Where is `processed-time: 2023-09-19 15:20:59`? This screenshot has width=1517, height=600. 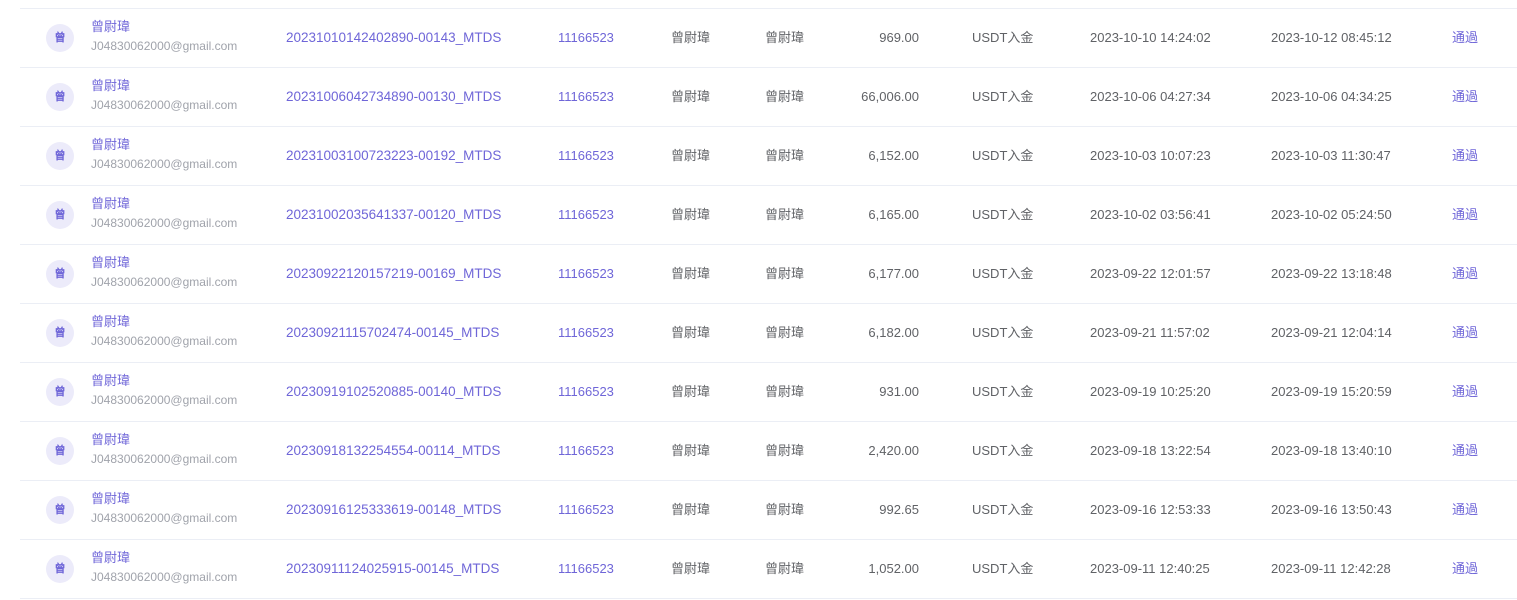 processed-time: 2023-09-19 15:20:59 is located at coordinates (1331, 391).